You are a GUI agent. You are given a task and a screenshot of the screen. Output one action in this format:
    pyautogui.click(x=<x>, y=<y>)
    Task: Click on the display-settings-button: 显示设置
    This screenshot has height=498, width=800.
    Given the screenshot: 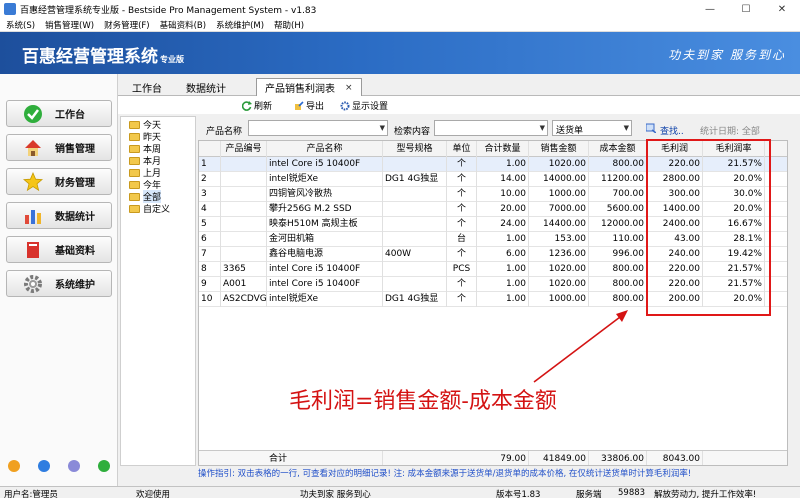 What is the action you would take?
    pyautogui.click(x=364, y=105)
    